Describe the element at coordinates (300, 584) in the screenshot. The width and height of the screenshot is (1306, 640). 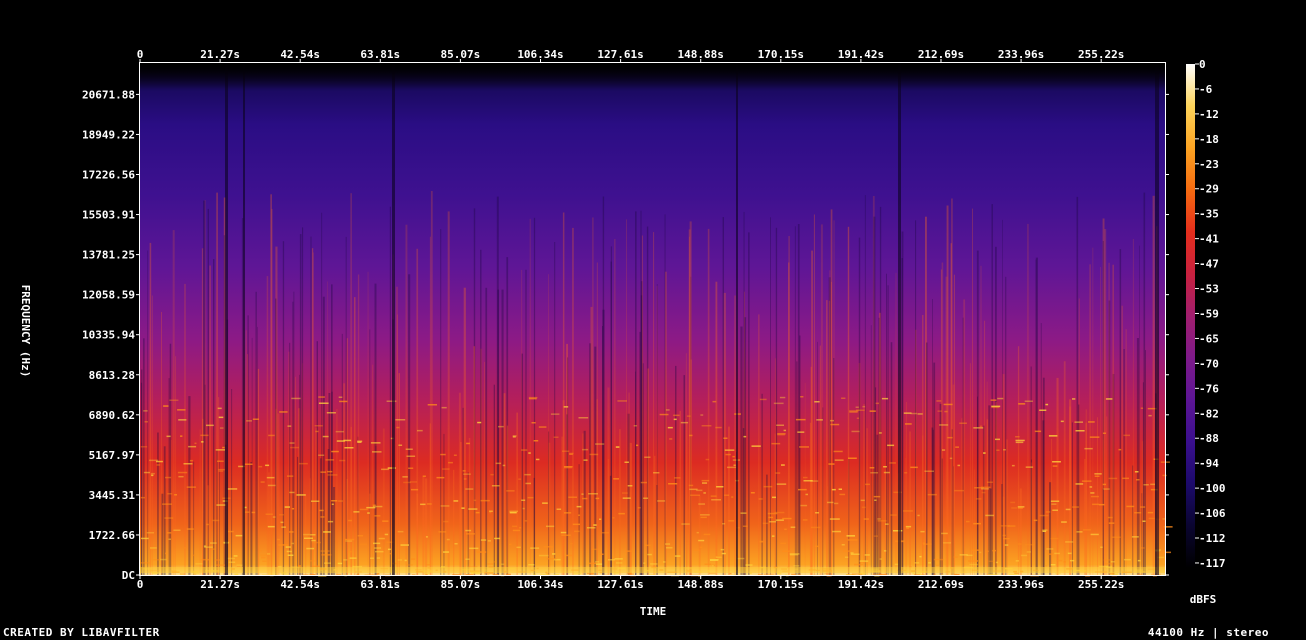
I see `x-tick-label-bottom: 42.54s` at that location.